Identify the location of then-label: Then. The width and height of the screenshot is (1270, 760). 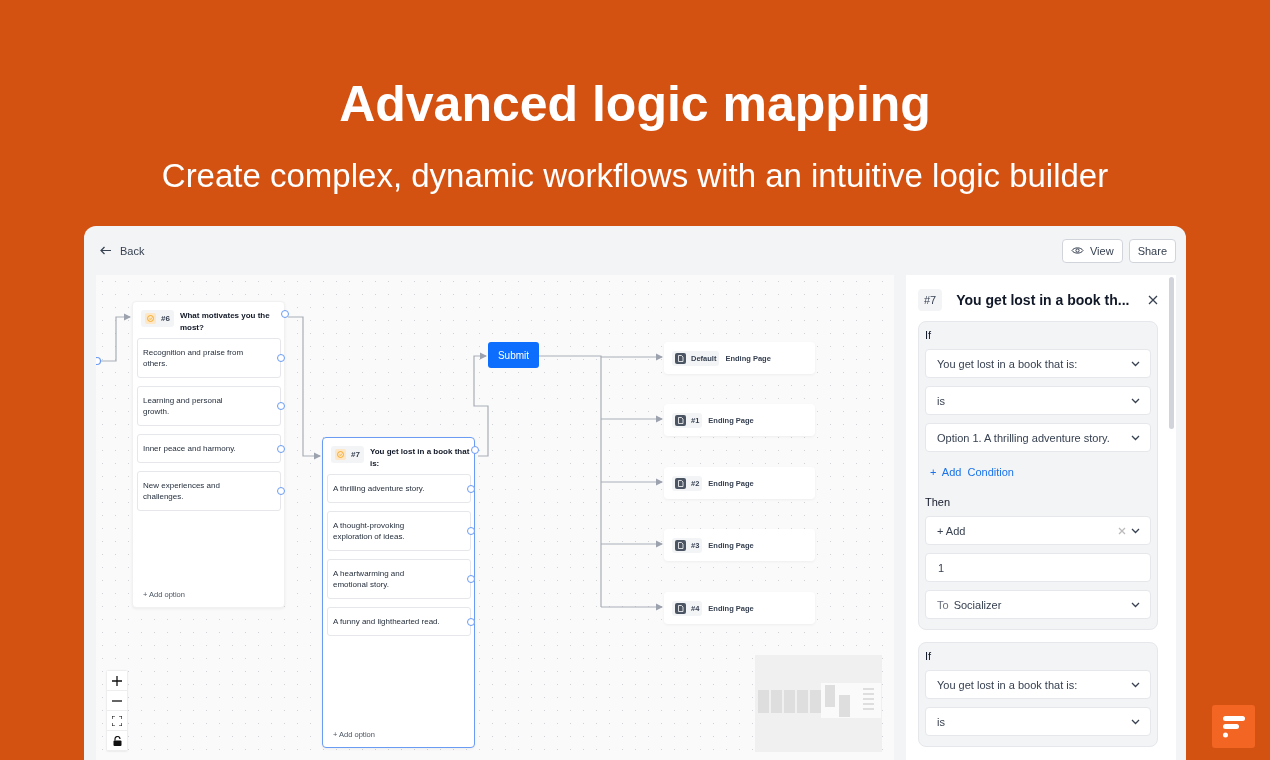
(938, 502).